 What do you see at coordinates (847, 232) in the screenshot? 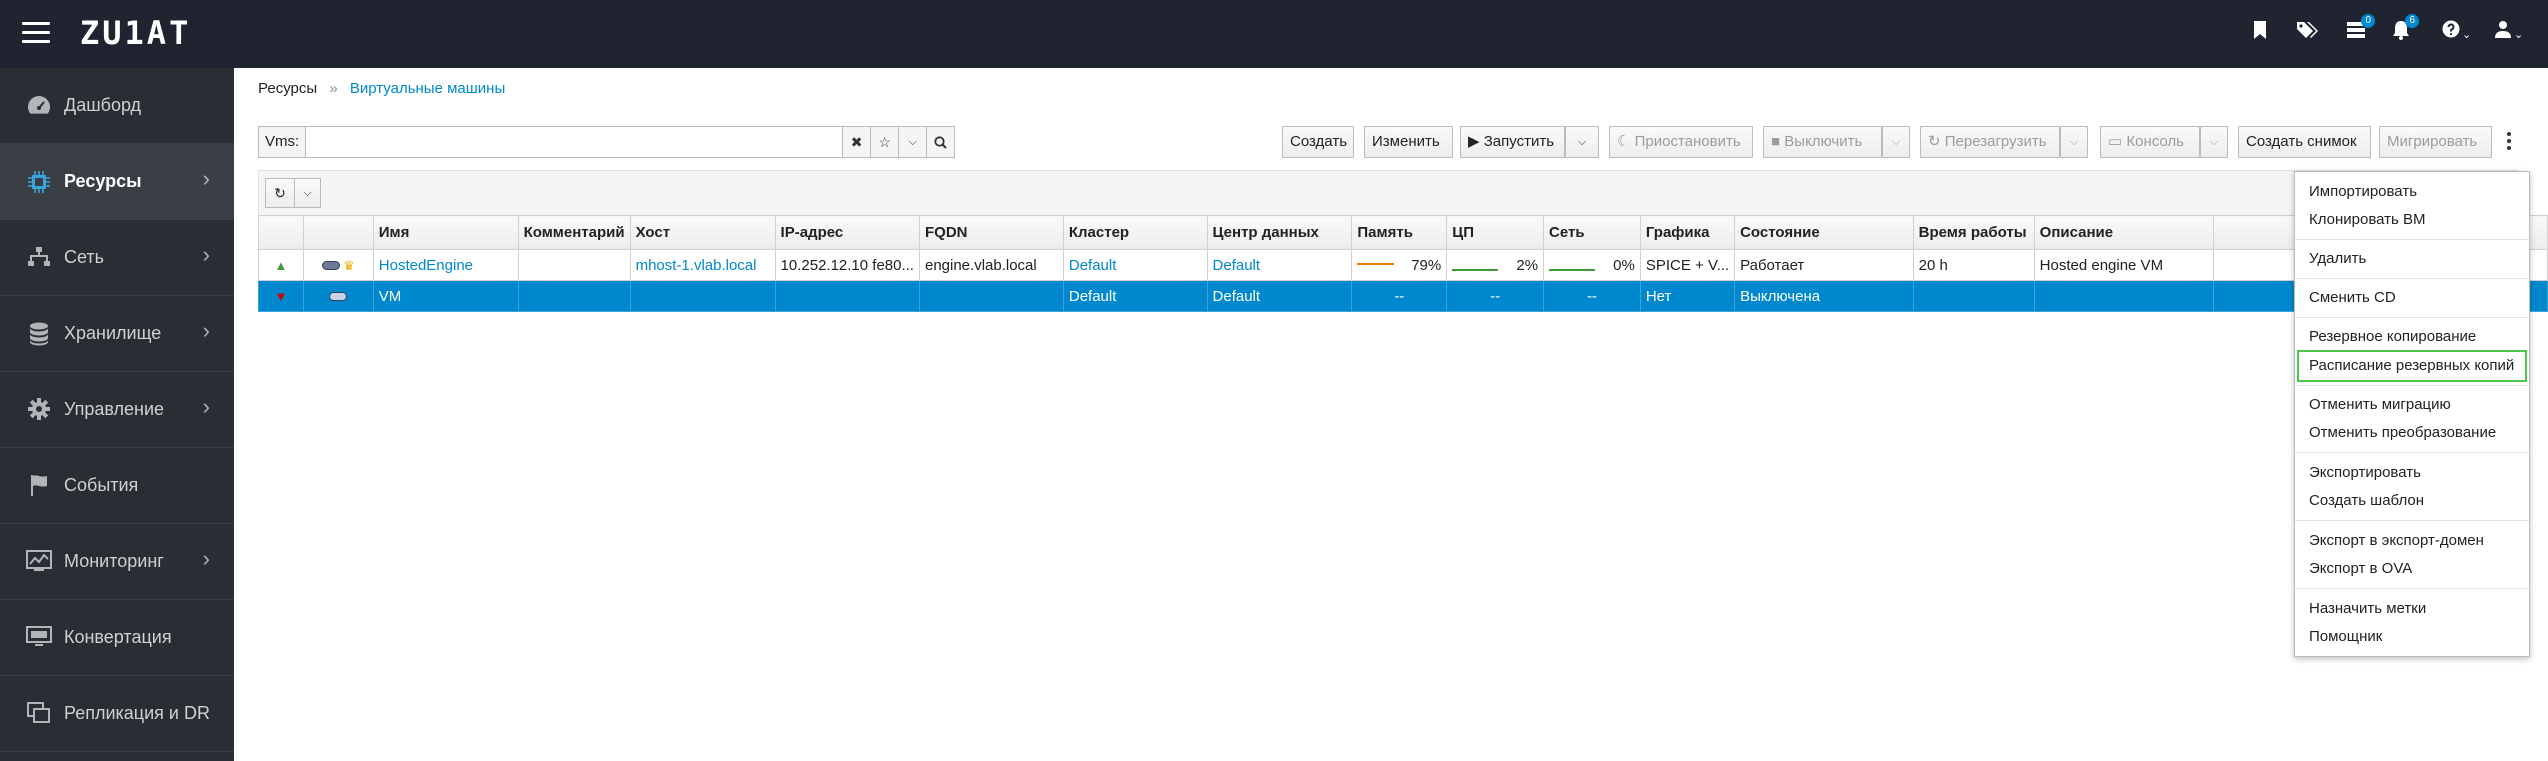
I see `column-header-ip: IP-адрес` at bounding box center [847, 232].